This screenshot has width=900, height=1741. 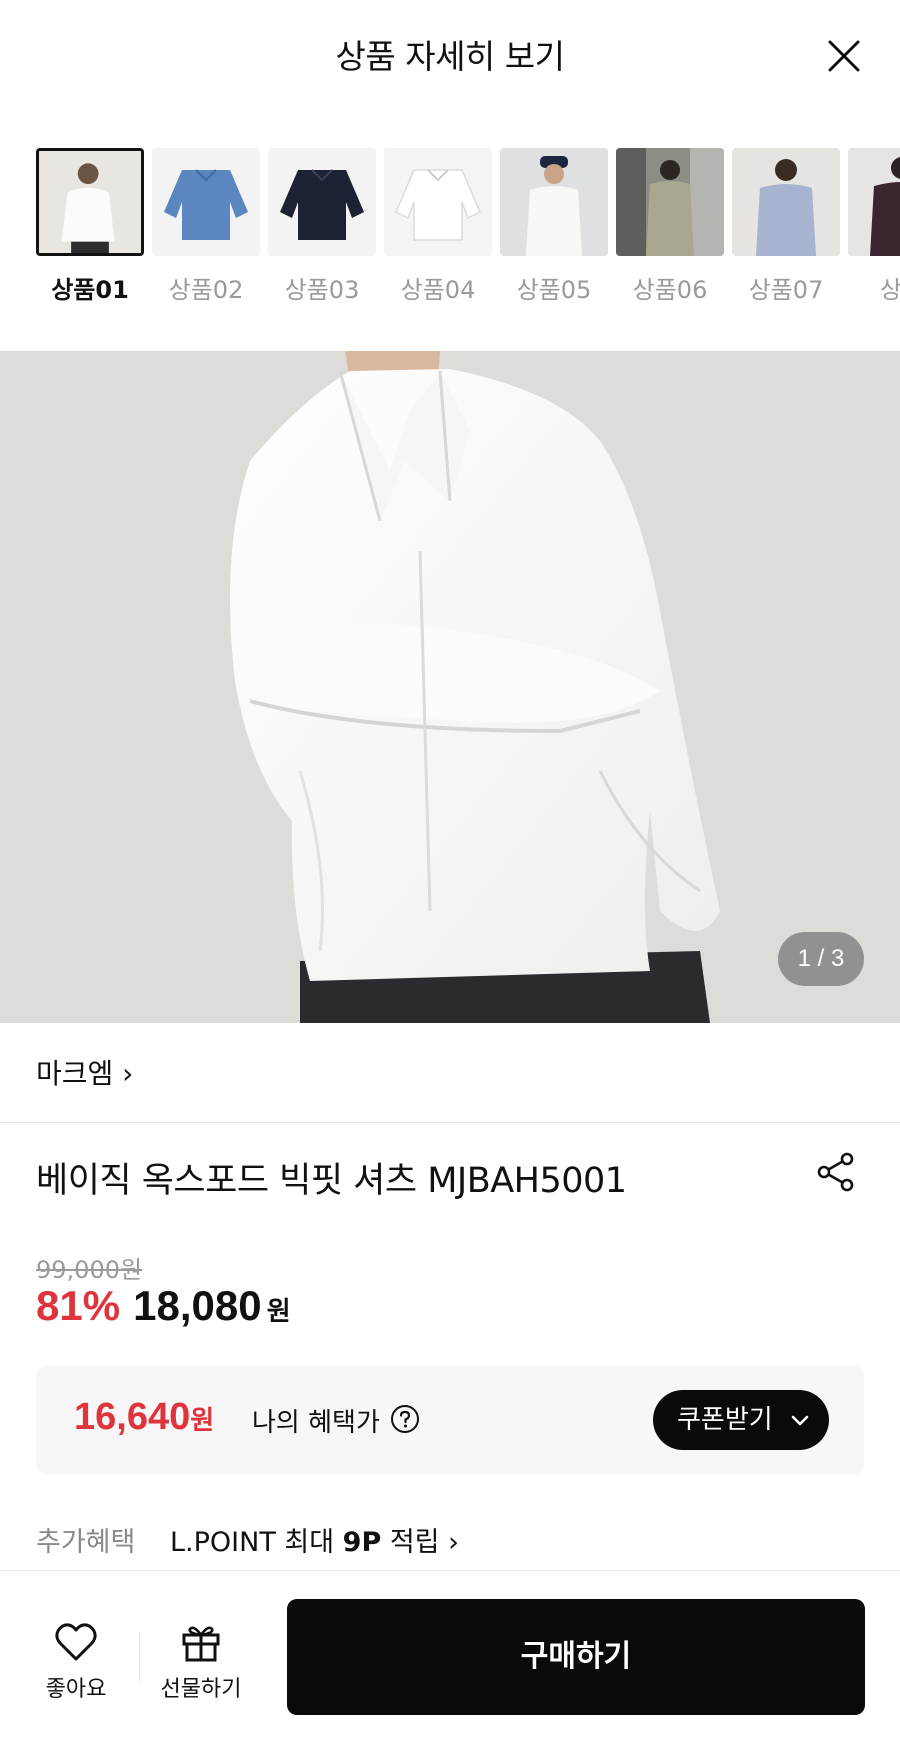 I want to click on lpoint-text-prefix: L.POINT 최대, so click(x=256, y=1542).